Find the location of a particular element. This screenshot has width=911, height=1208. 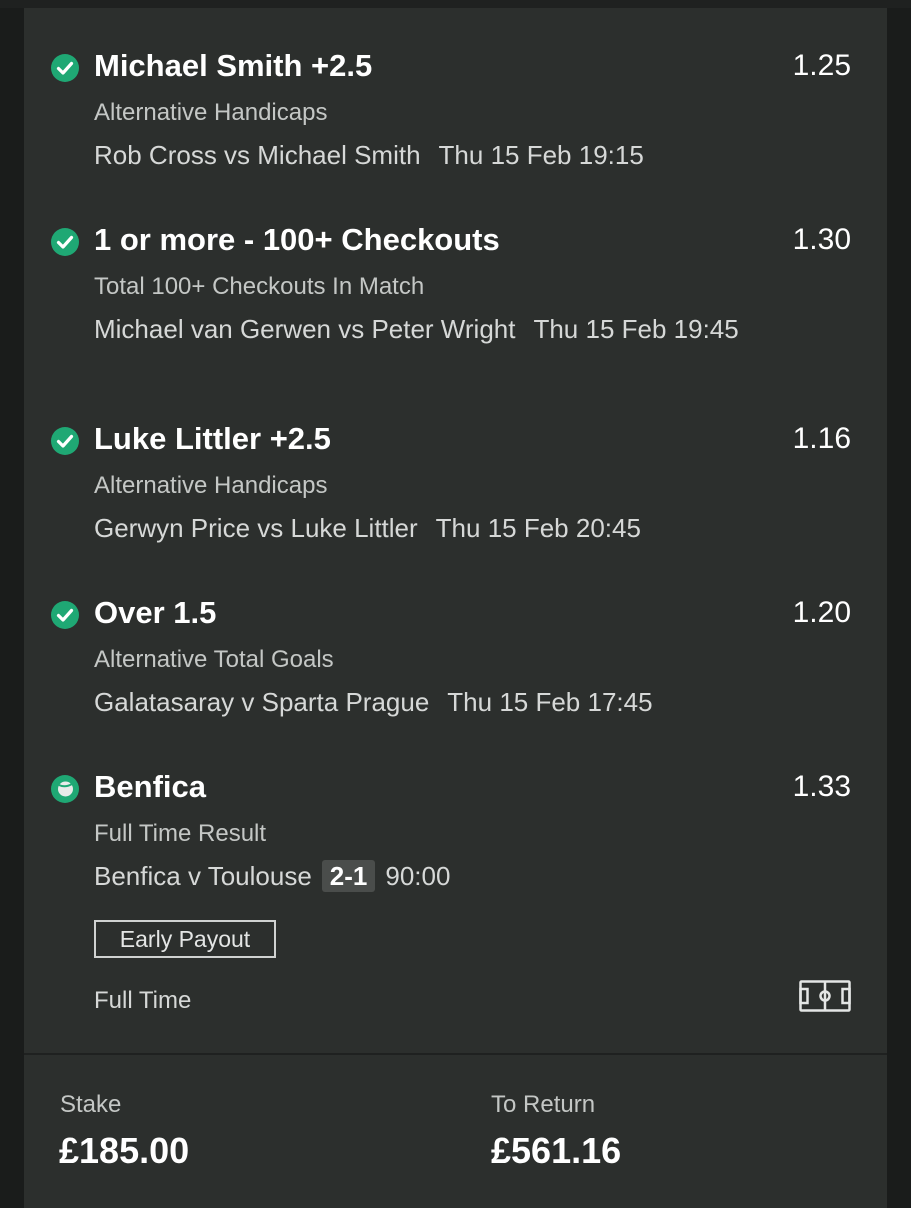

footer-divider is located at coordinates (455, 1054).